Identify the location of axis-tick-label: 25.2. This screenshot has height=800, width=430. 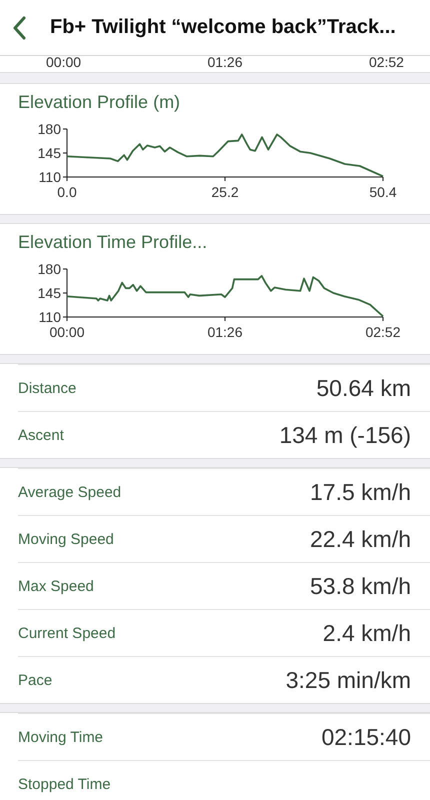
(225, 192).